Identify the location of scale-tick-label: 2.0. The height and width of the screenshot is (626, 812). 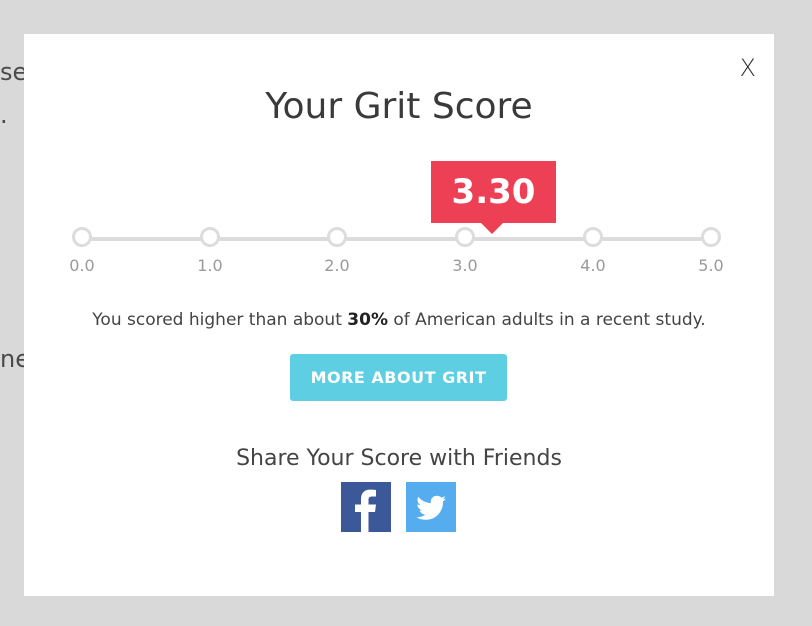
(337, 265).